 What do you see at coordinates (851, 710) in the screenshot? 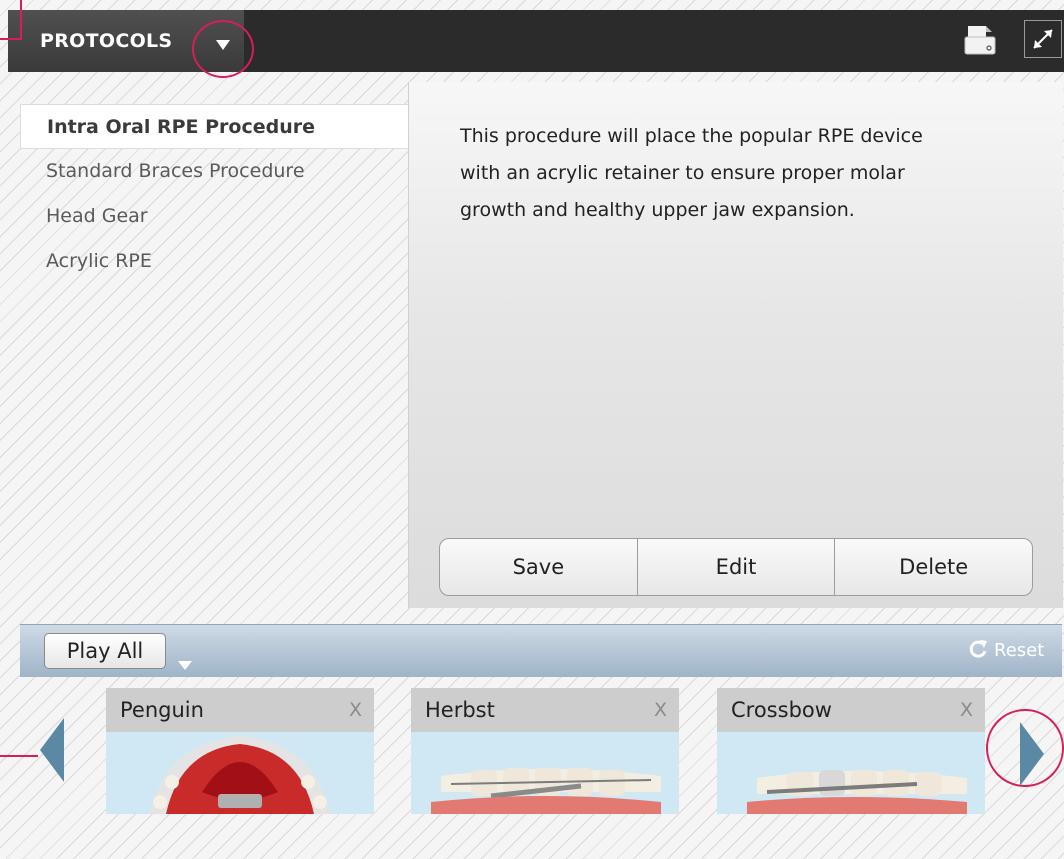
I see `card-header: Crossbow X` at bounding box center [851, 710].